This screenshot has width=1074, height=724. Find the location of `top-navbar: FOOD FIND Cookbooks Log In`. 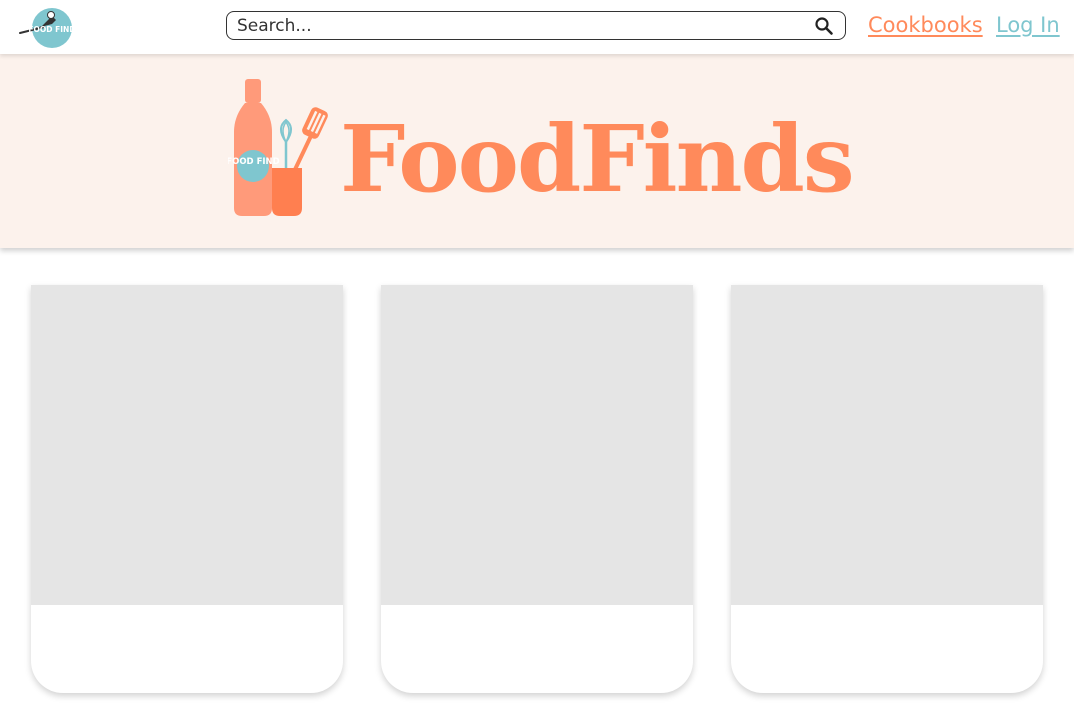

top-navbar: FOOD FIND Cookbooks Log In is located at coordinates (537, 27).